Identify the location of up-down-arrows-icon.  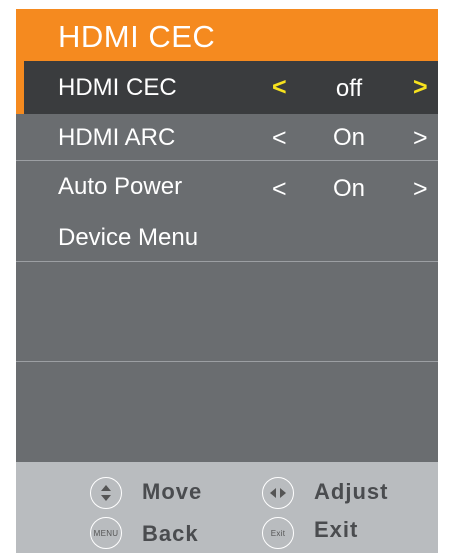
(106, 493).